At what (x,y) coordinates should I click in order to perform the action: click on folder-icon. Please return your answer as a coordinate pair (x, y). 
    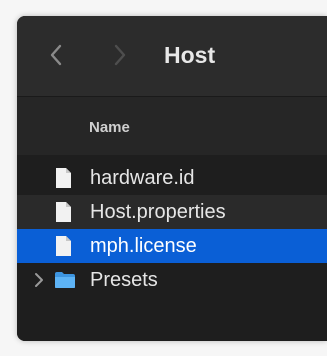
    Looking at the image, I should click on (65, 280).